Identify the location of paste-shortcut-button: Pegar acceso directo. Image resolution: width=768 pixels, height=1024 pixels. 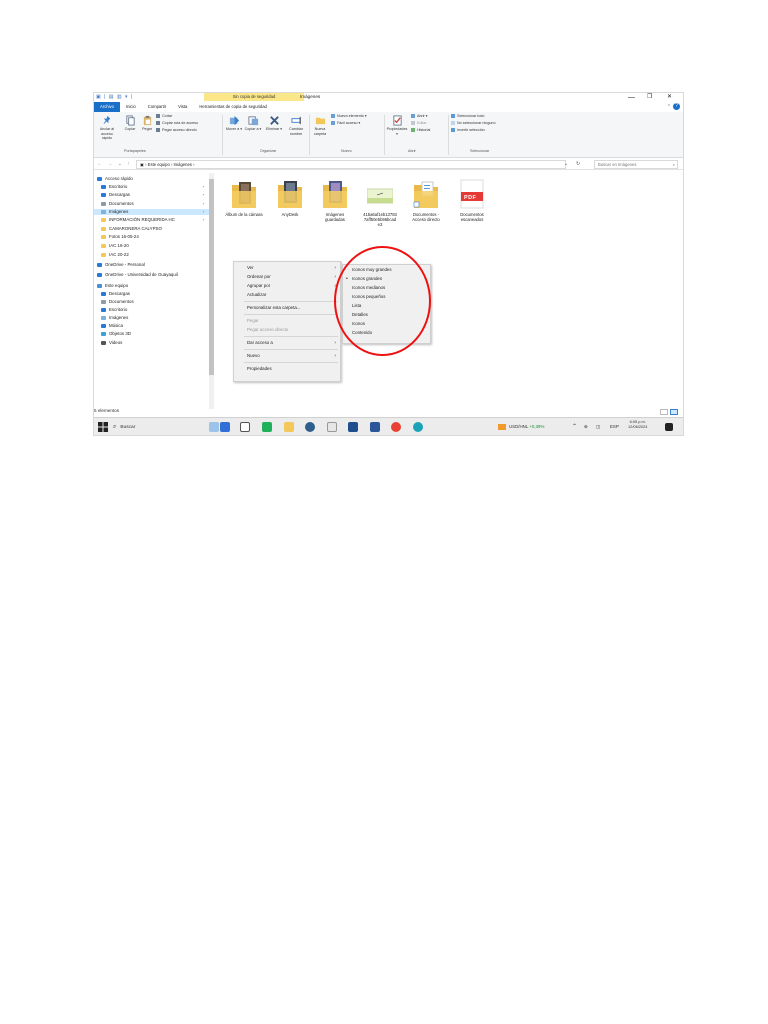
(176, 130).